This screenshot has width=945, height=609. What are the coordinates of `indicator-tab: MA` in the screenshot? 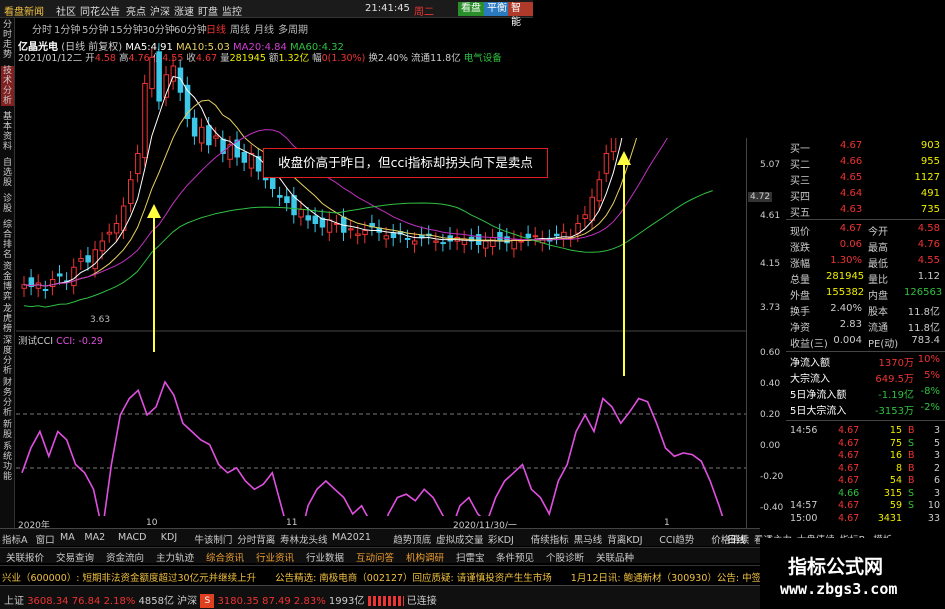 It's located at (67, 537).